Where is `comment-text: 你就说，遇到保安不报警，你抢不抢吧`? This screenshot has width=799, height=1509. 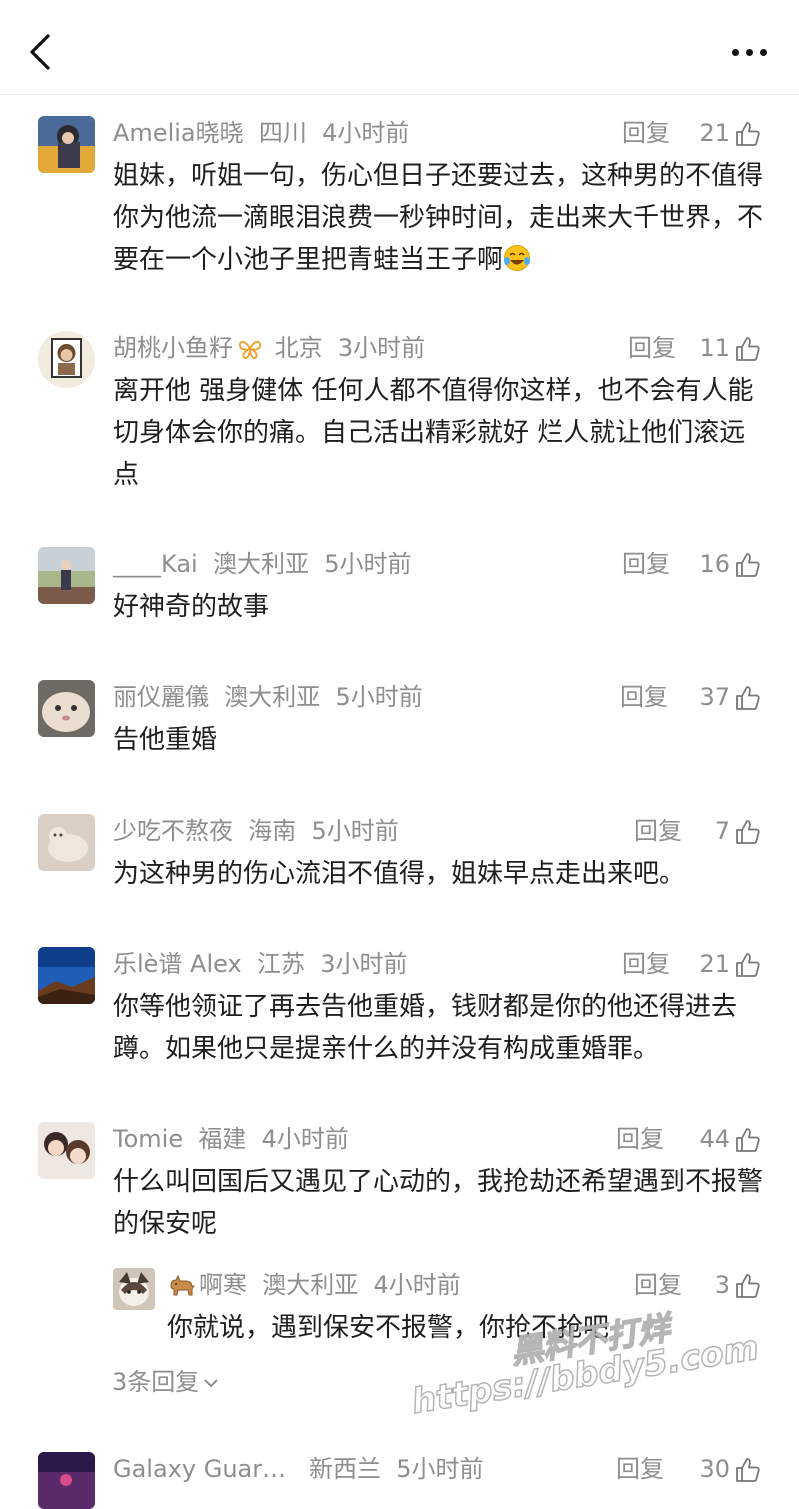 comment-text: 你就说，遇到保安不报警，你抢不抢吧 is located at coordinates (388, 1328).